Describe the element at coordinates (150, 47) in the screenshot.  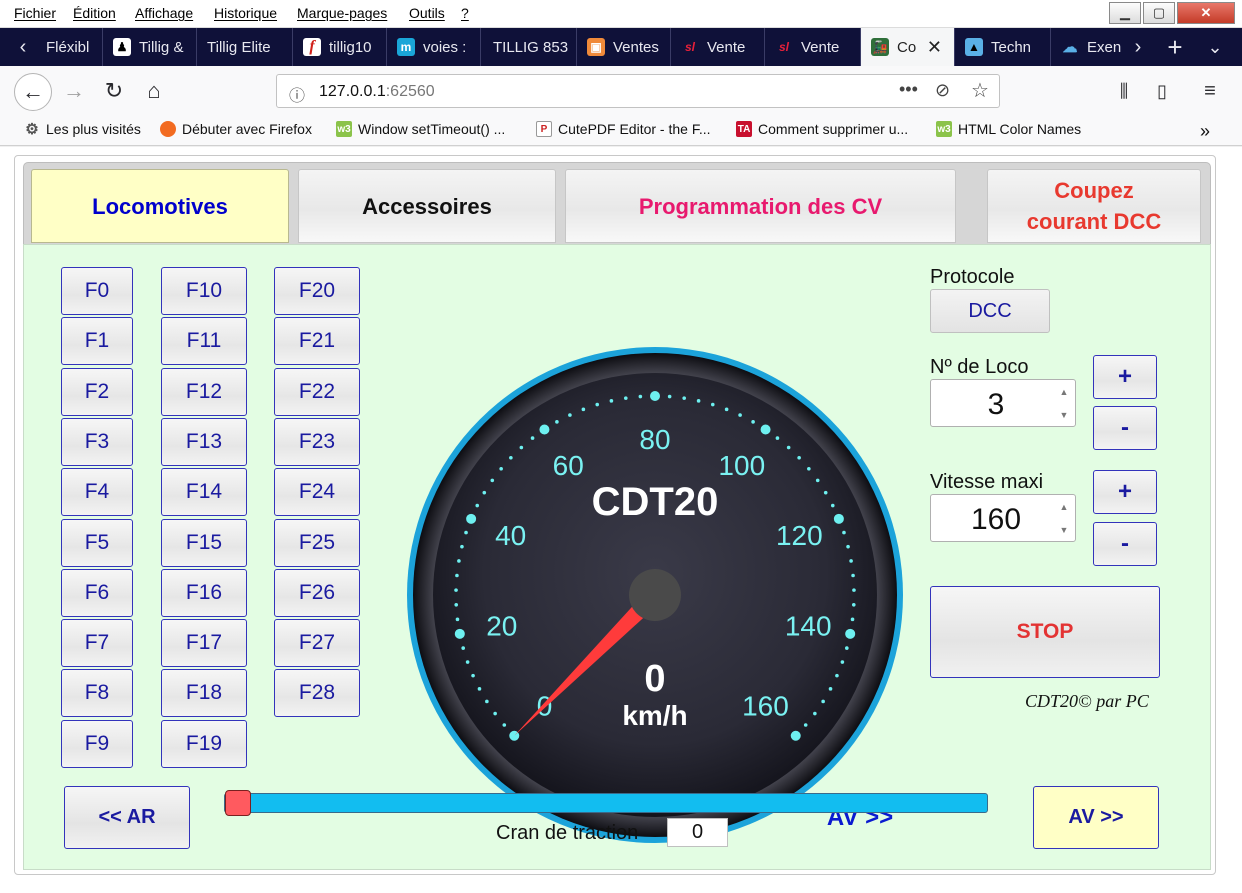
I see `browser-tab: ♟ Tillig &` at that location.